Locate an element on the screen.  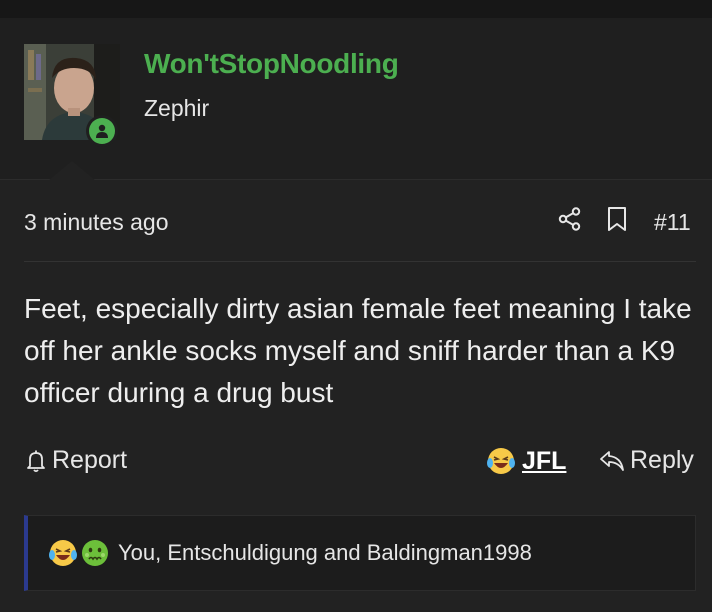
report-label: Report is located at coordinates (90, 460).